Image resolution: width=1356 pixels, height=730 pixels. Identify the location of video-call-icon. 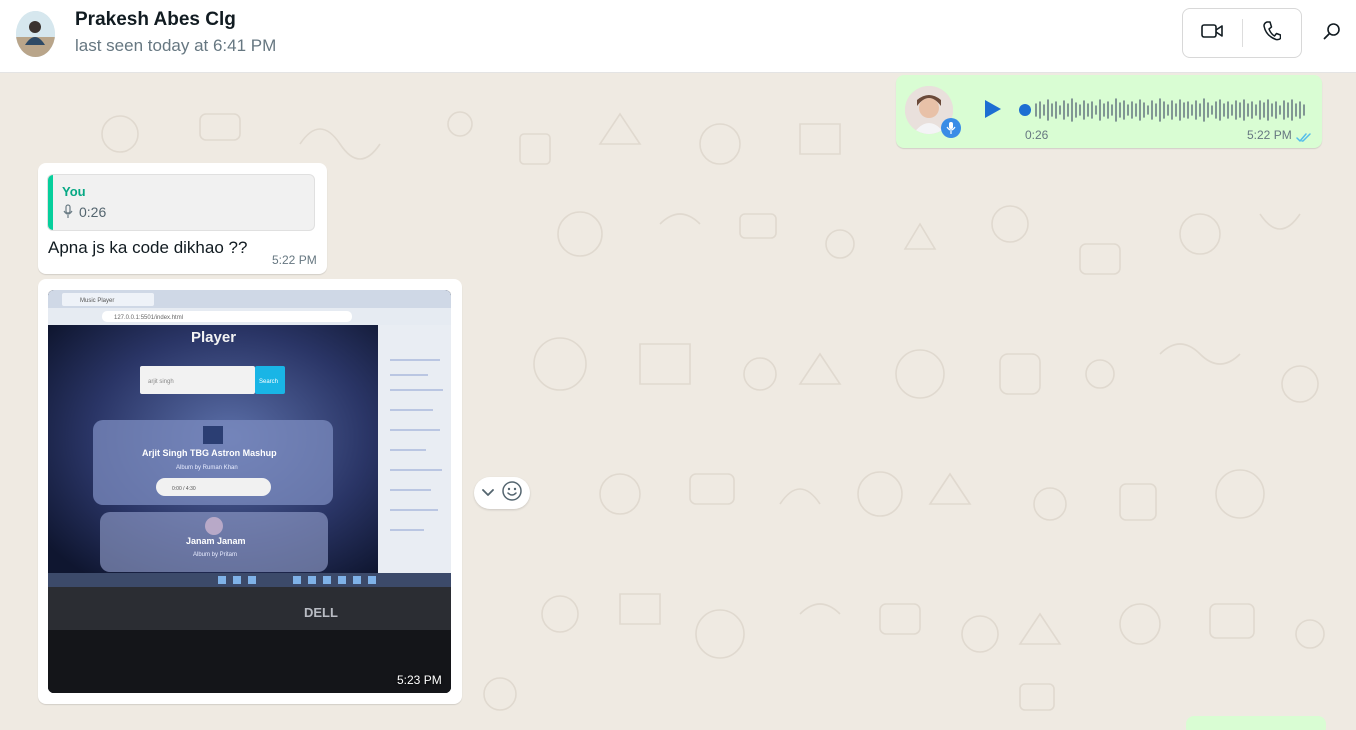
(1212, 33).